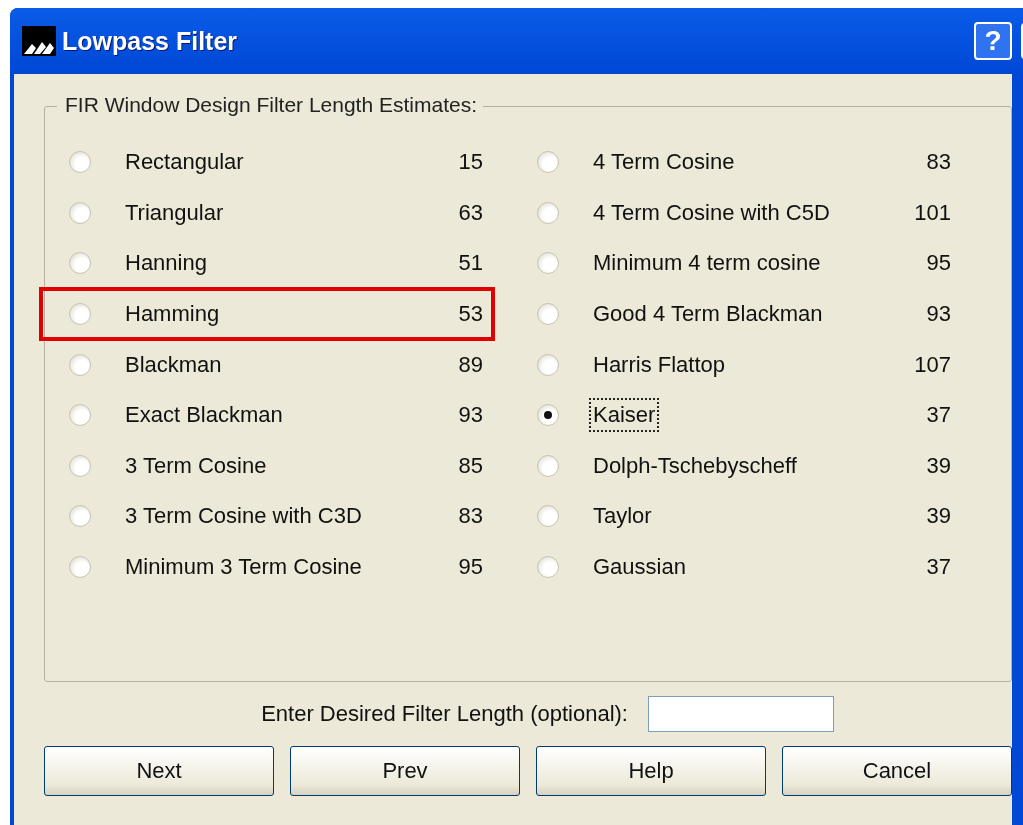 Image resolution: width=1023 pixels, height=825 pixels. Describe the element at coordinates (243, 516) in the screenshot. I see `radio-label: 3 Term Cosine with C3D` at that location.